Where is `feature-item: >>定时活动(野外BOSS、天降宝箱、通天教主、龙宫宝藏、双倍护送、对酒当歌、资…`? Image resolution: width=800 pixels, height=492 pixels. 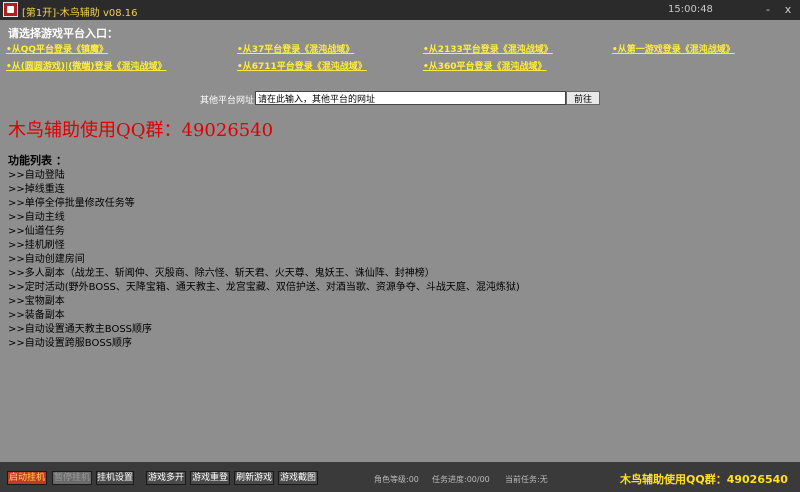 feature-item: >>定时活动(野外BOSS、天降宝箱、通天教主、龙宫宝藏、双倍护送、对酒当歌、资… is located at coordinates (264, 287).